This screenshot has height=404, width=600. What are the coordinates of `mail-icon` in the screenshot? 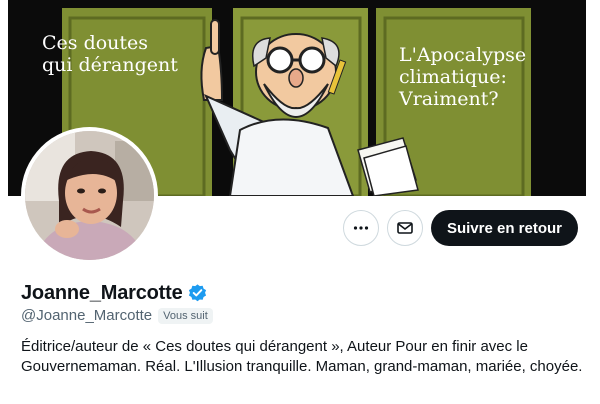 It's located at (405, 228).